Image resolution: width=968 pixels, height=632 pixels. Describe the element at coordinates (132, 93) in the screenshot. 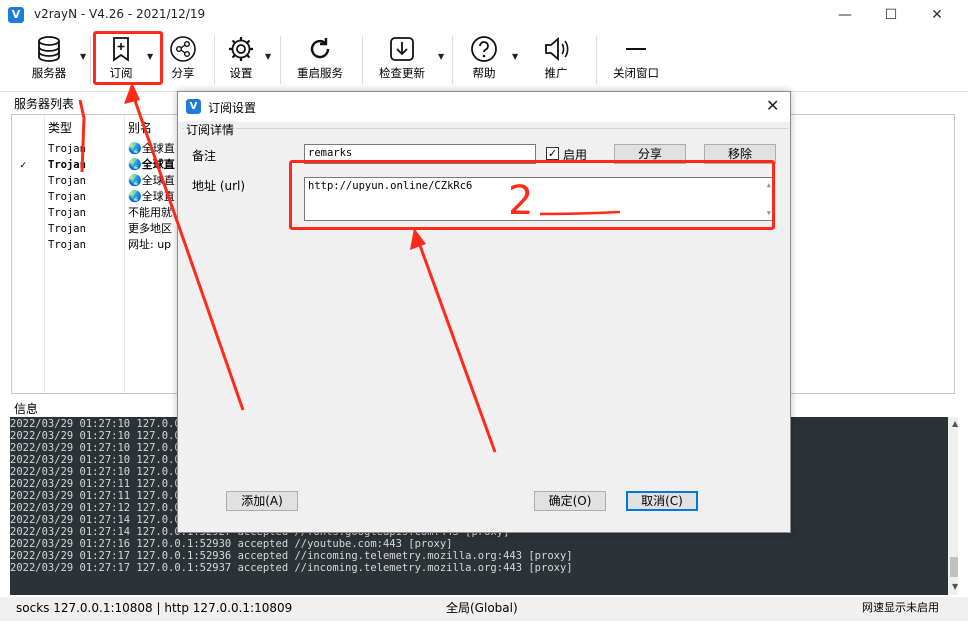

I see `arrow-head-subscribe` at that location.